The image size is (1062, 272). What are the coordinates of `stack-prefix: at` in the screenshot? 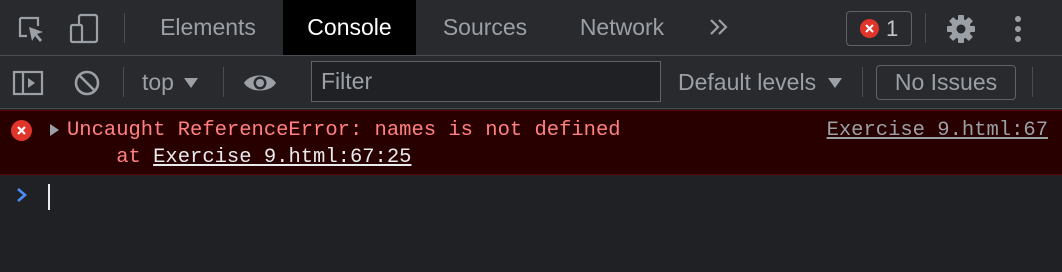 It's located at (110, 157).